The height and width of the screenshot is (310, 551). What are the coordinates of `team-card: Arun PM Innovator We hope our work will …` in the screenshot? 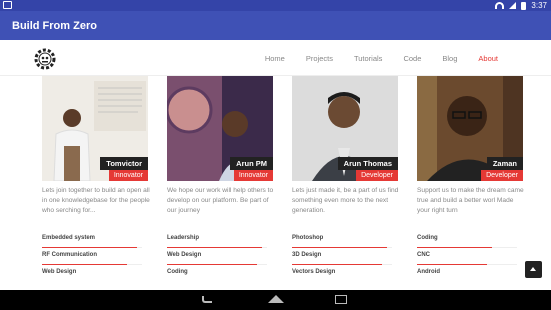 It's located at (220, 179).